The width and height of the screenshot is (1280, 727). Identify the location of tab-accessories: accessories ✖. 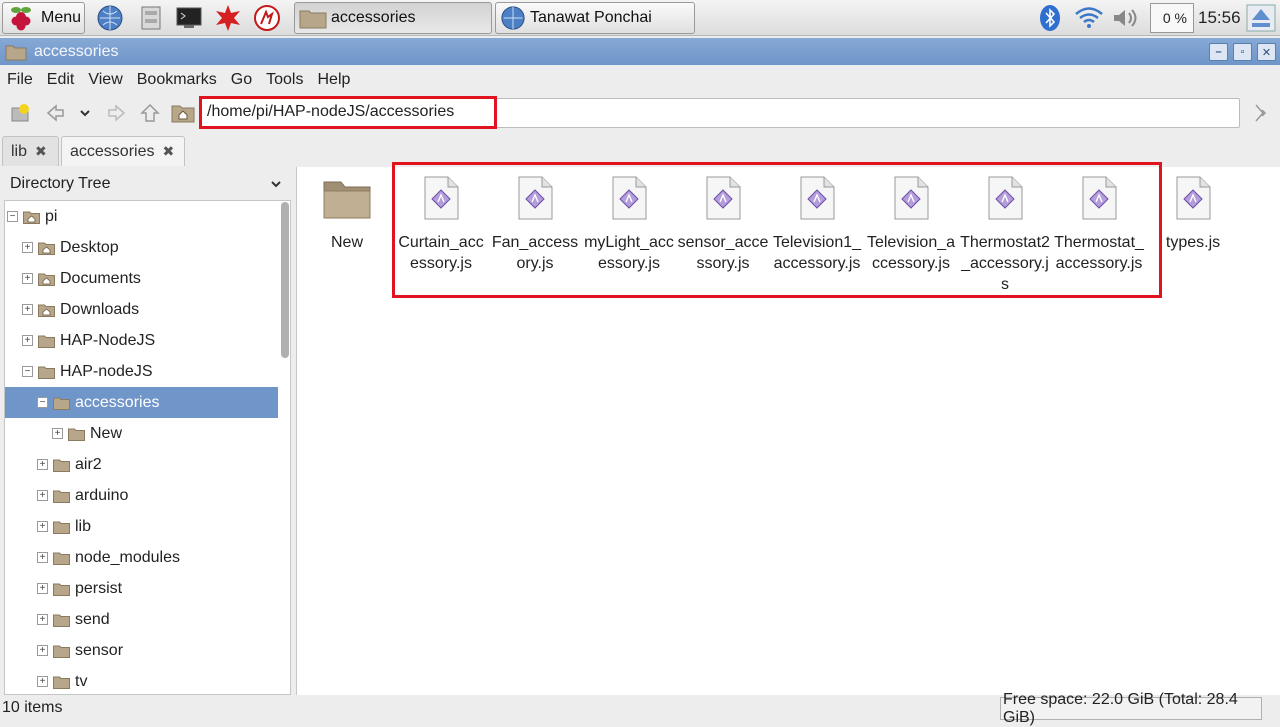
(123, 151).